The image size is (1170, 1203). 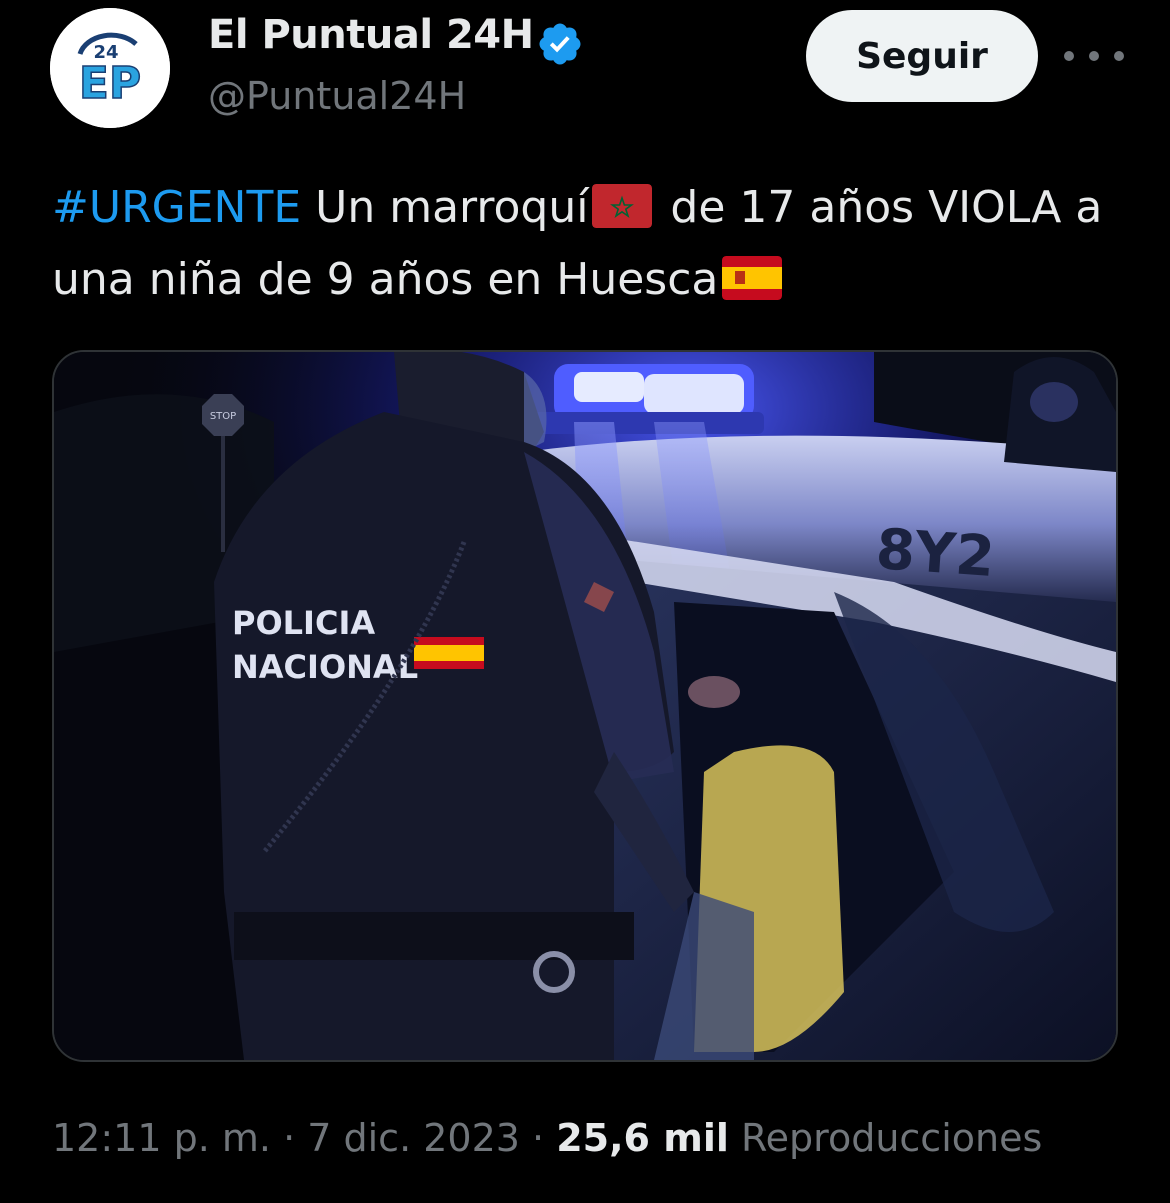 I want to click on tweet-date: 7 dic. 2023, so click(x=413, y=1138).